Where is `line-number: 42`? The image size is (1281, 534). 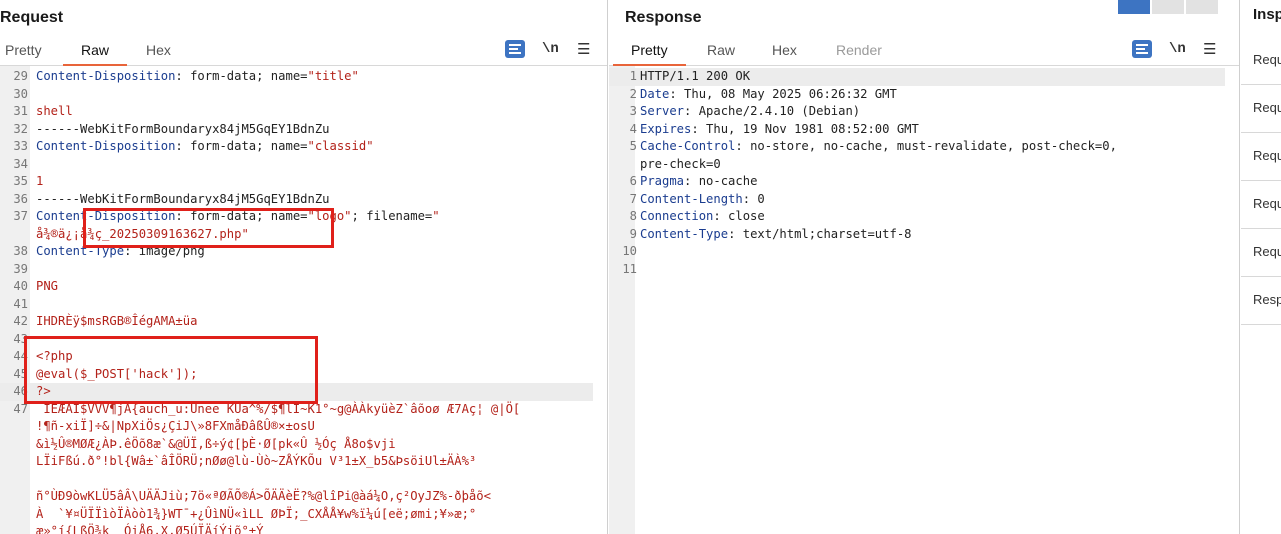 line-number: 42 is located at coordinates (20, 321).